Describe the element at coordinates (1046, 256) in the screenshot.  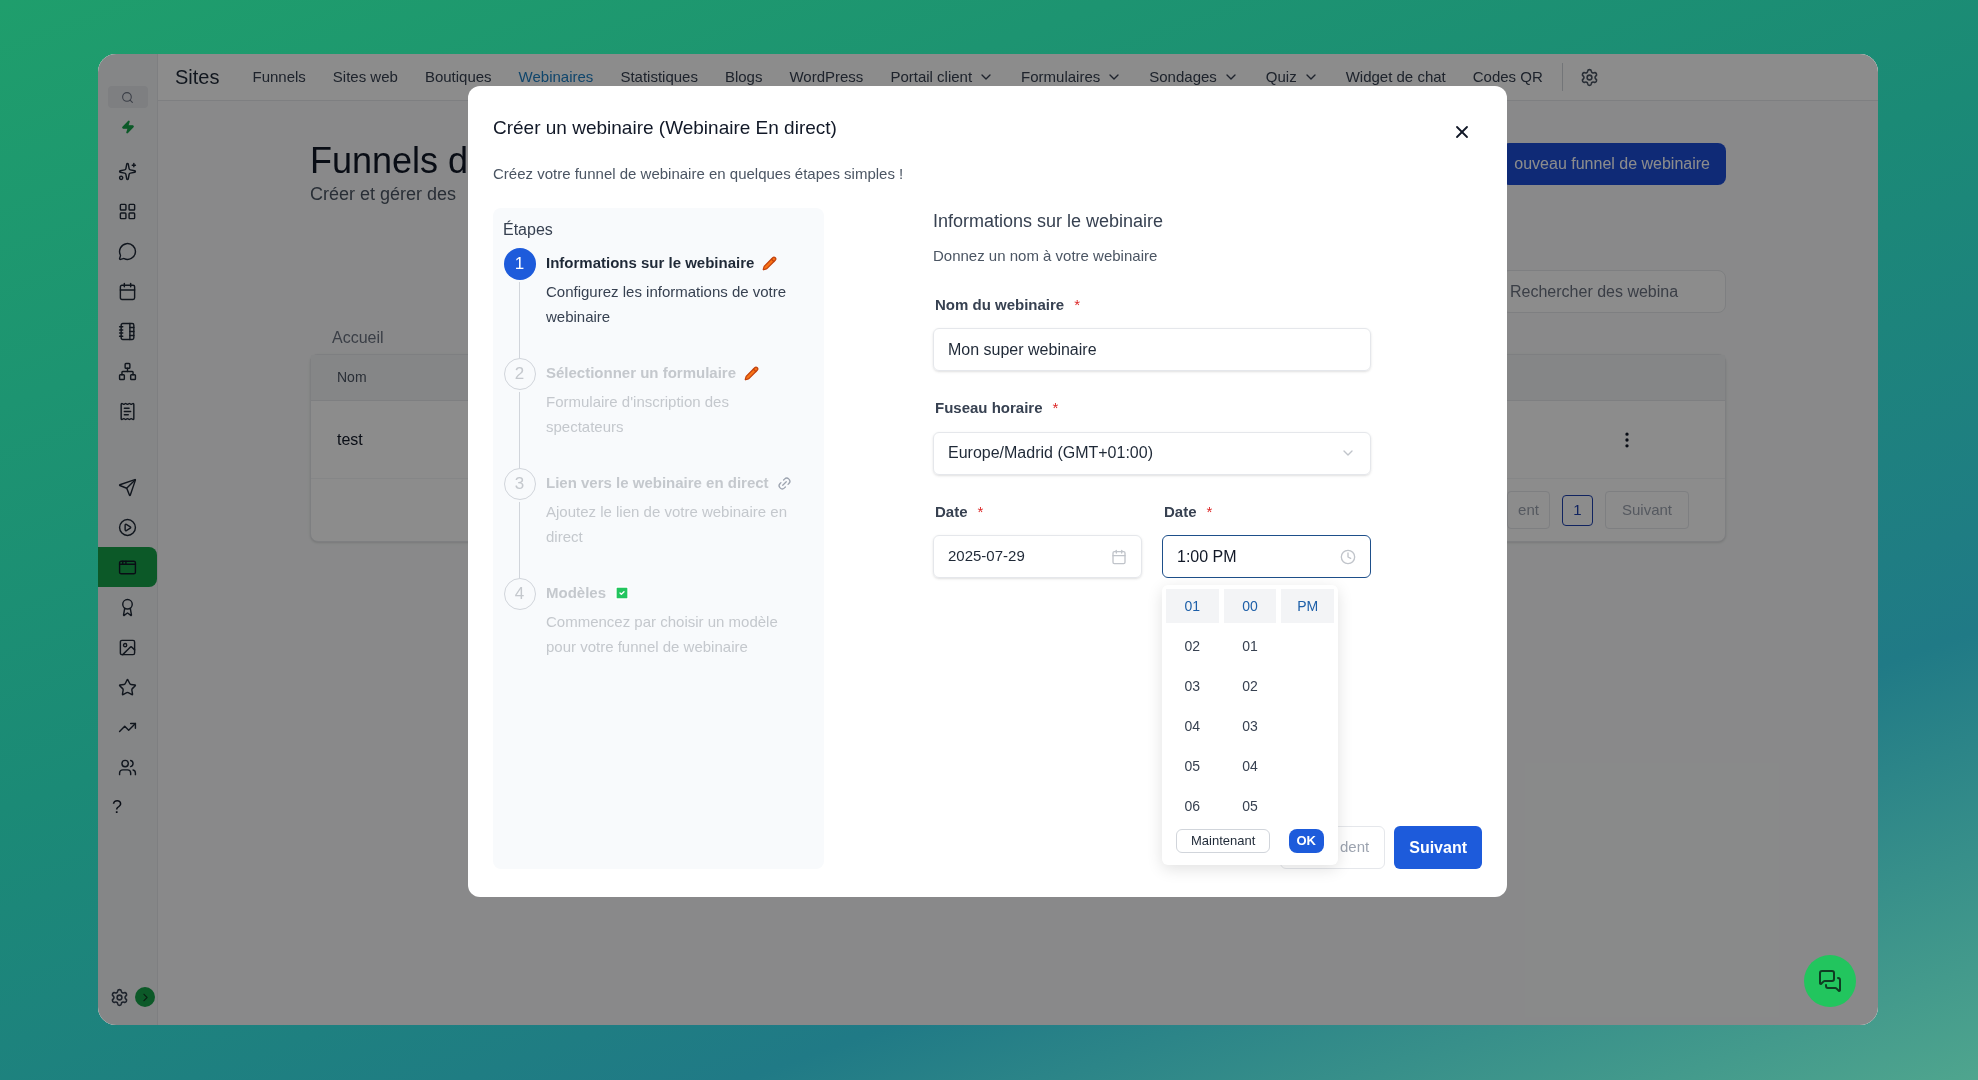
I see `section-subtitle: Donnez un nom à votre webinaire` at that location.